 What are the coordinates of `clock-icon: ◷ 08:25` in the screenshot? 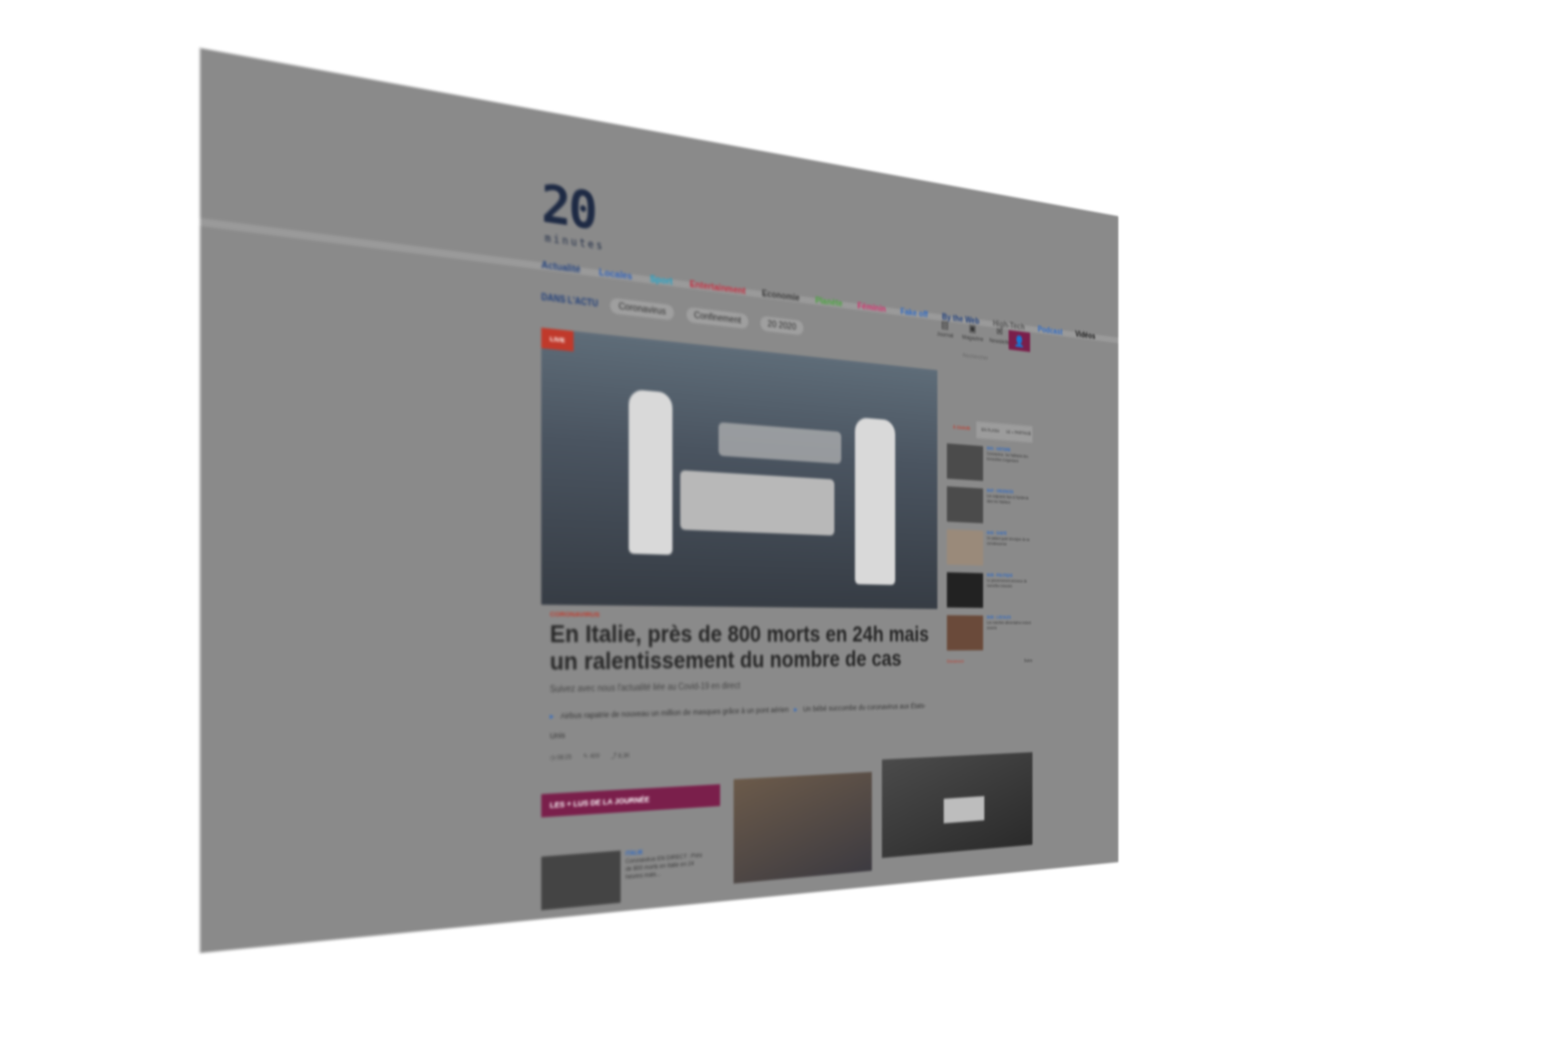 It's located at (560, 758).